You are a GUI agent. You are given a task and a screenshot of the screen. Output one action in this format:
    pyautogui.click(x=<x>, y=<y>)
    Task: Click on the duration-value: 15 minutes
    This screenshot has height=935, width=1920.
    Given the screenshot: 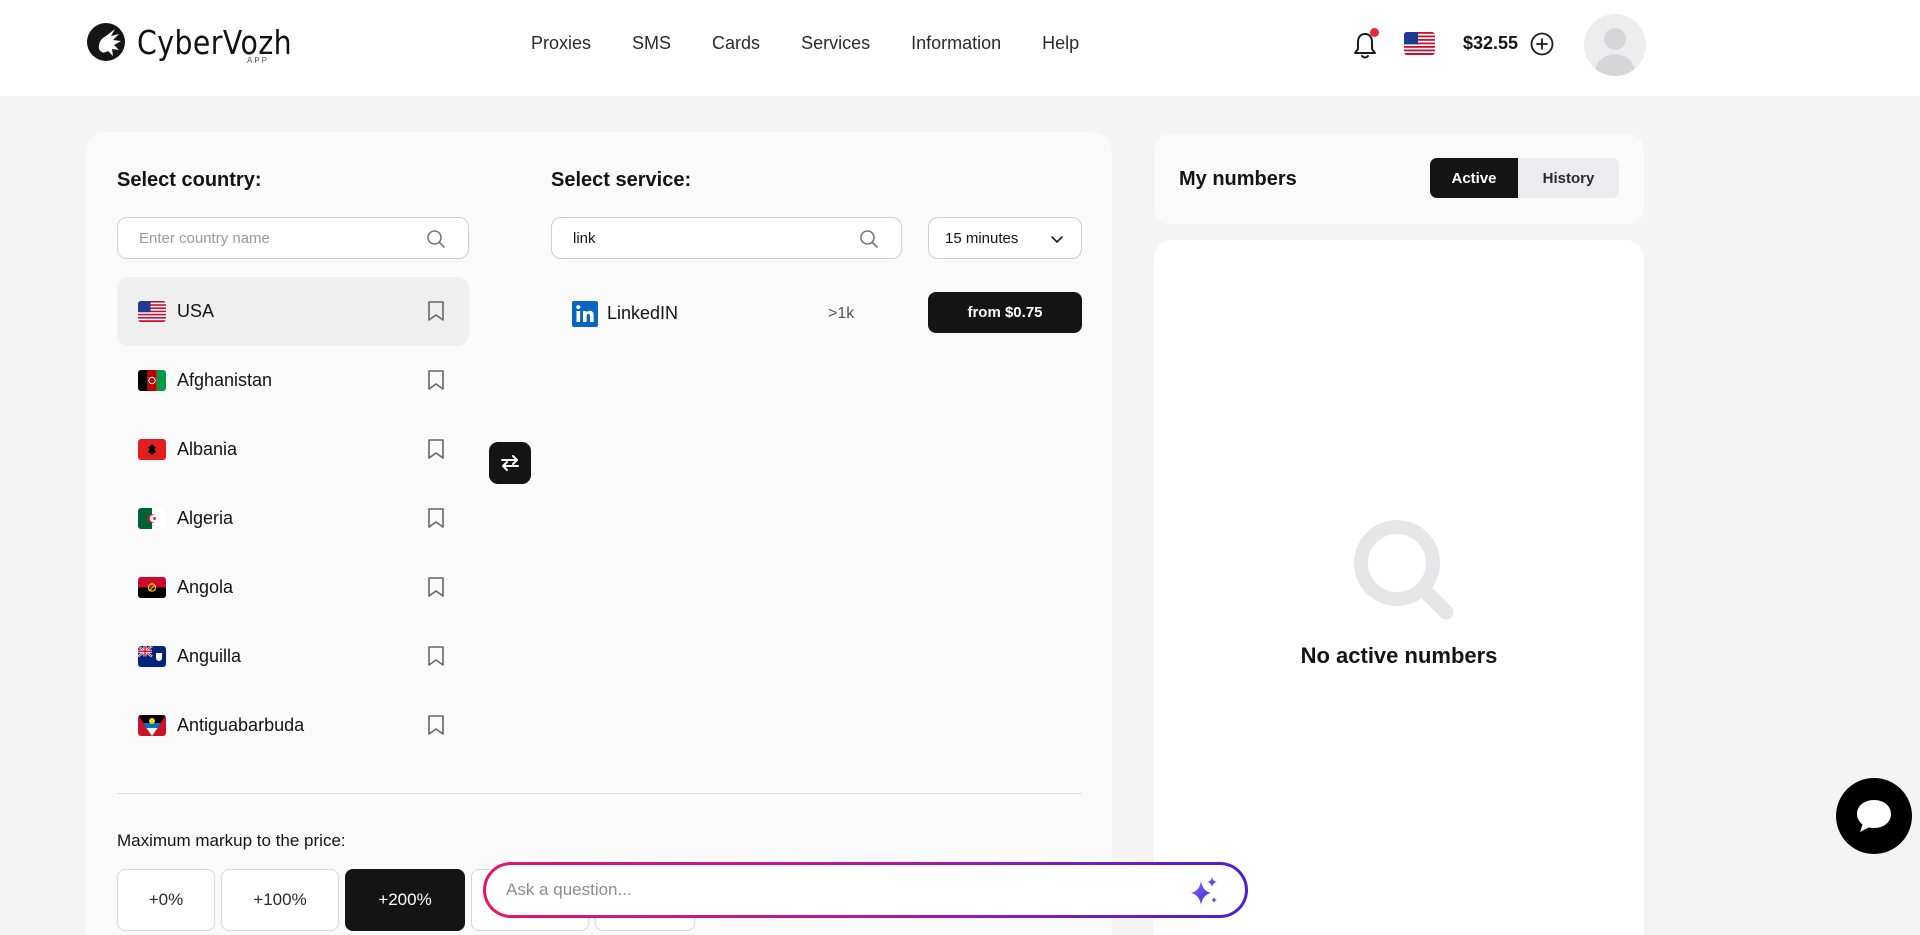 What is the action you would take?
    pyautogui.click(x=982, y=238)
    